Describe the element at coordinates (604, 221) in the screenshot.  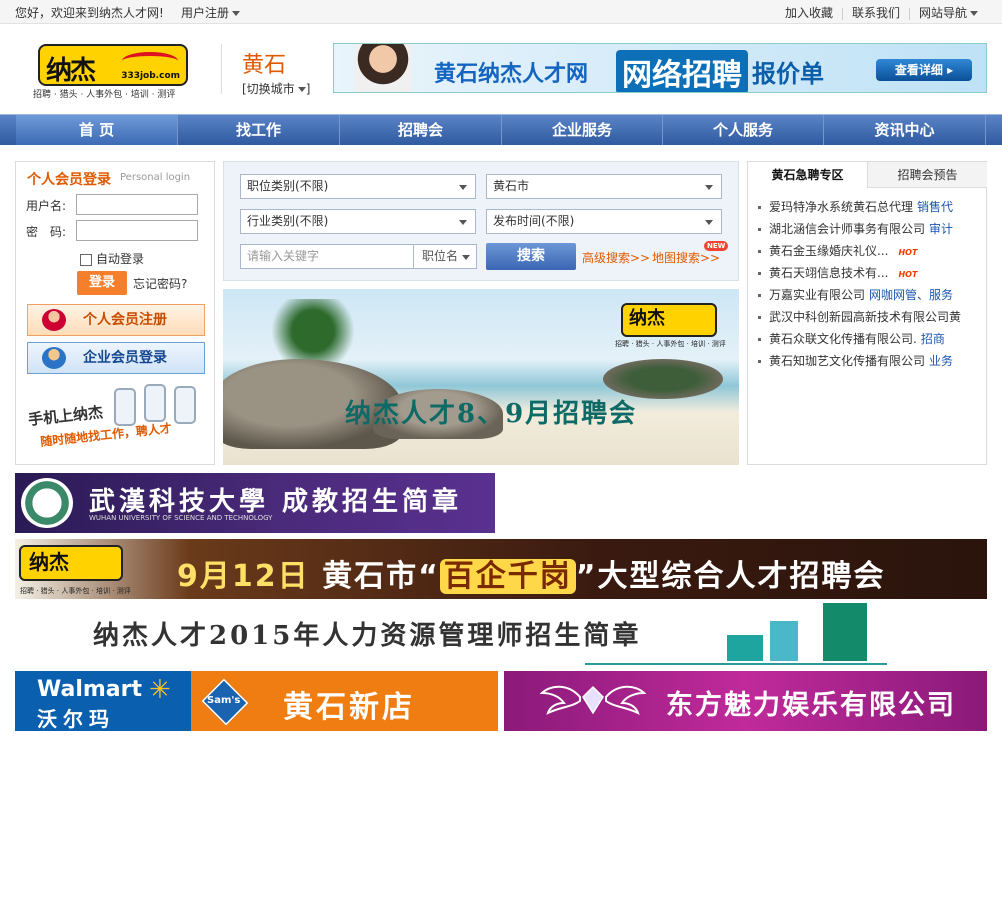
I see `publish-time-select: 发布时间(不限)` at that location.